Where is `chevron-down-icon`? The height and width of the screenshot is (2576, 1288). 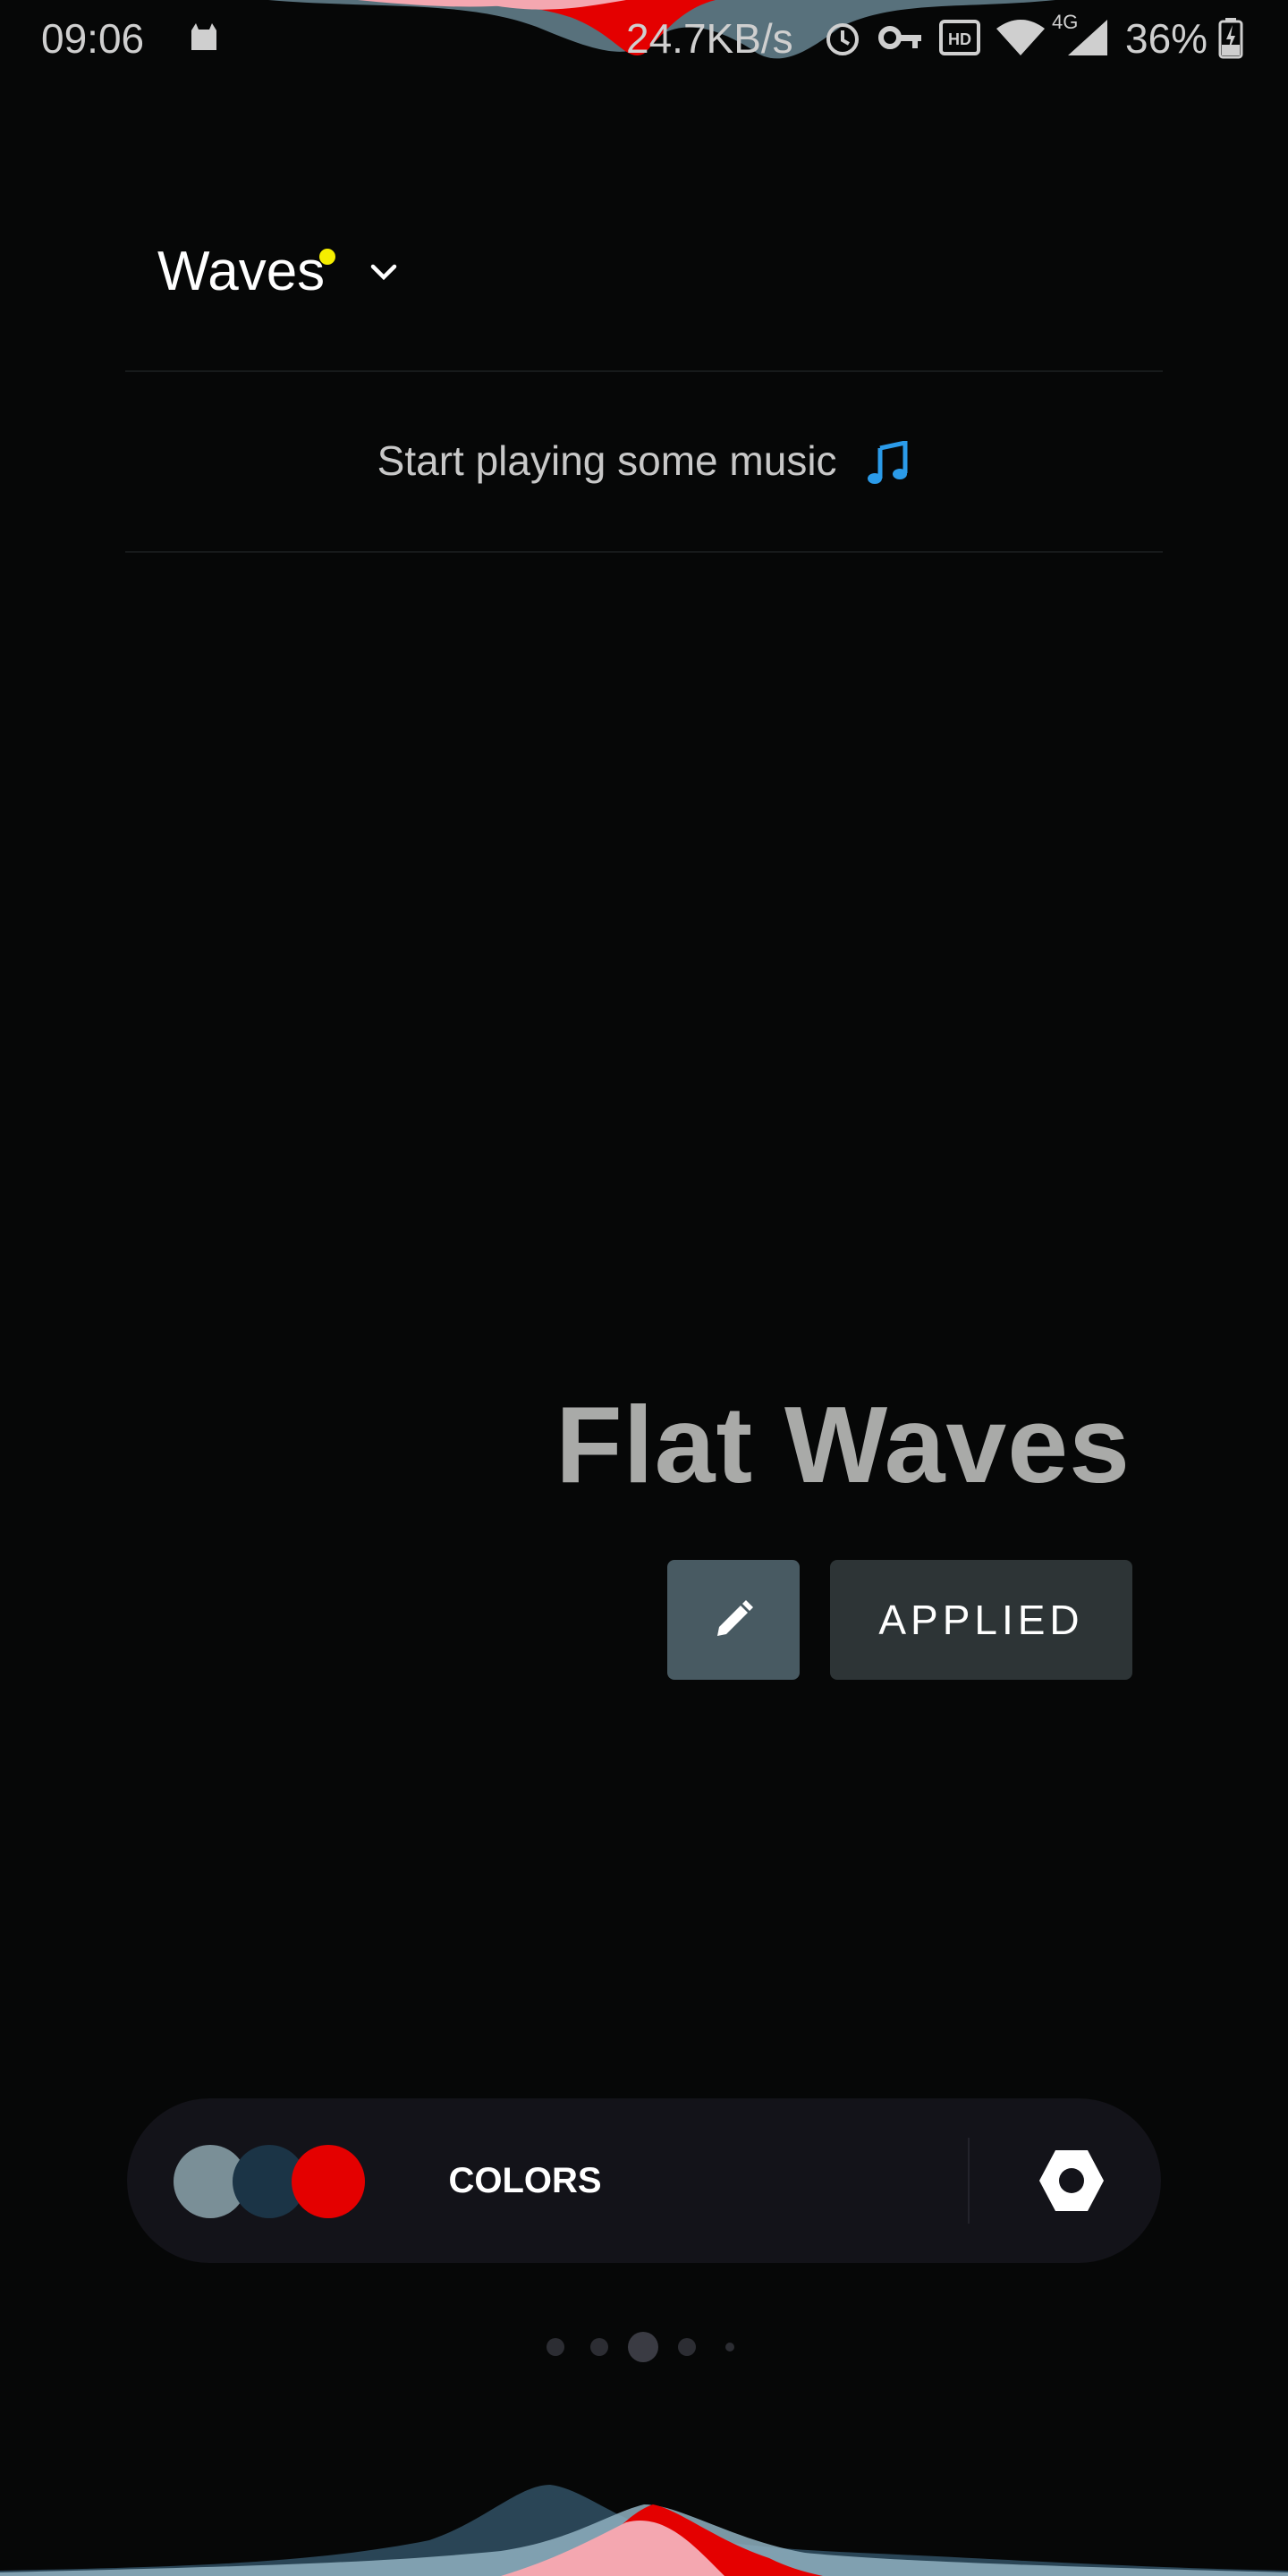 chevron-down-icon is located at coordinates (383, 272).